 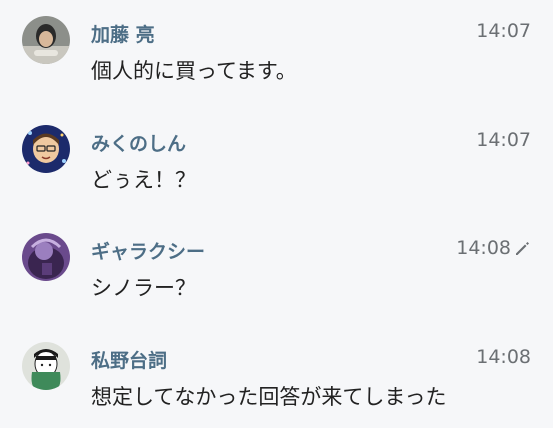 I want to click on username: 加藤 亮, so click(x=123, y=33).